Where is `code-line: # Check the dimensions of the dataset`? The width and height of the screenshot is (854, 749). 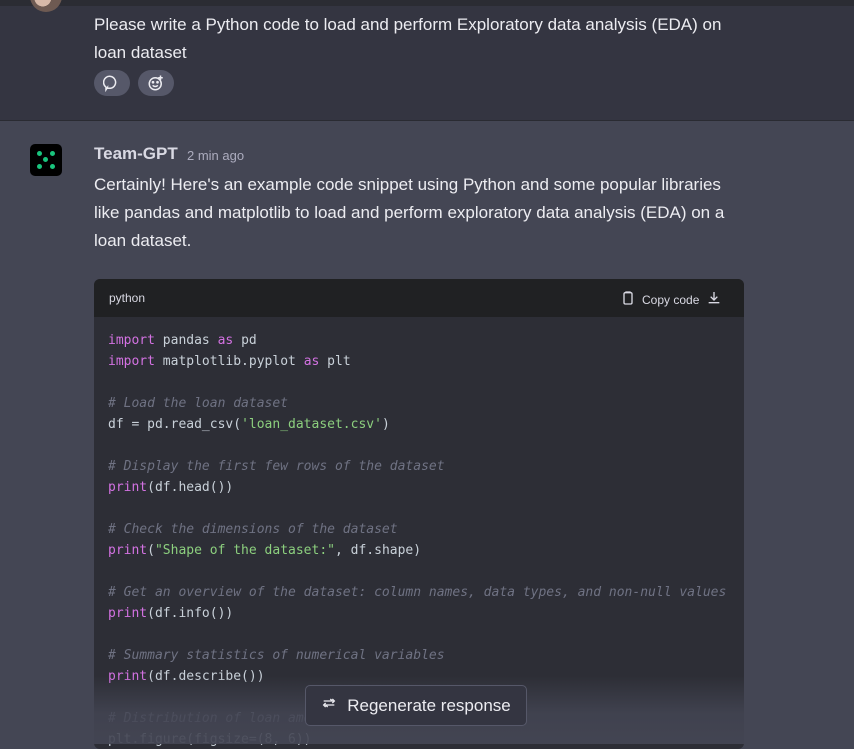
code-line: # Check the dimensions of the dataset is located at coordinates (417, 529).